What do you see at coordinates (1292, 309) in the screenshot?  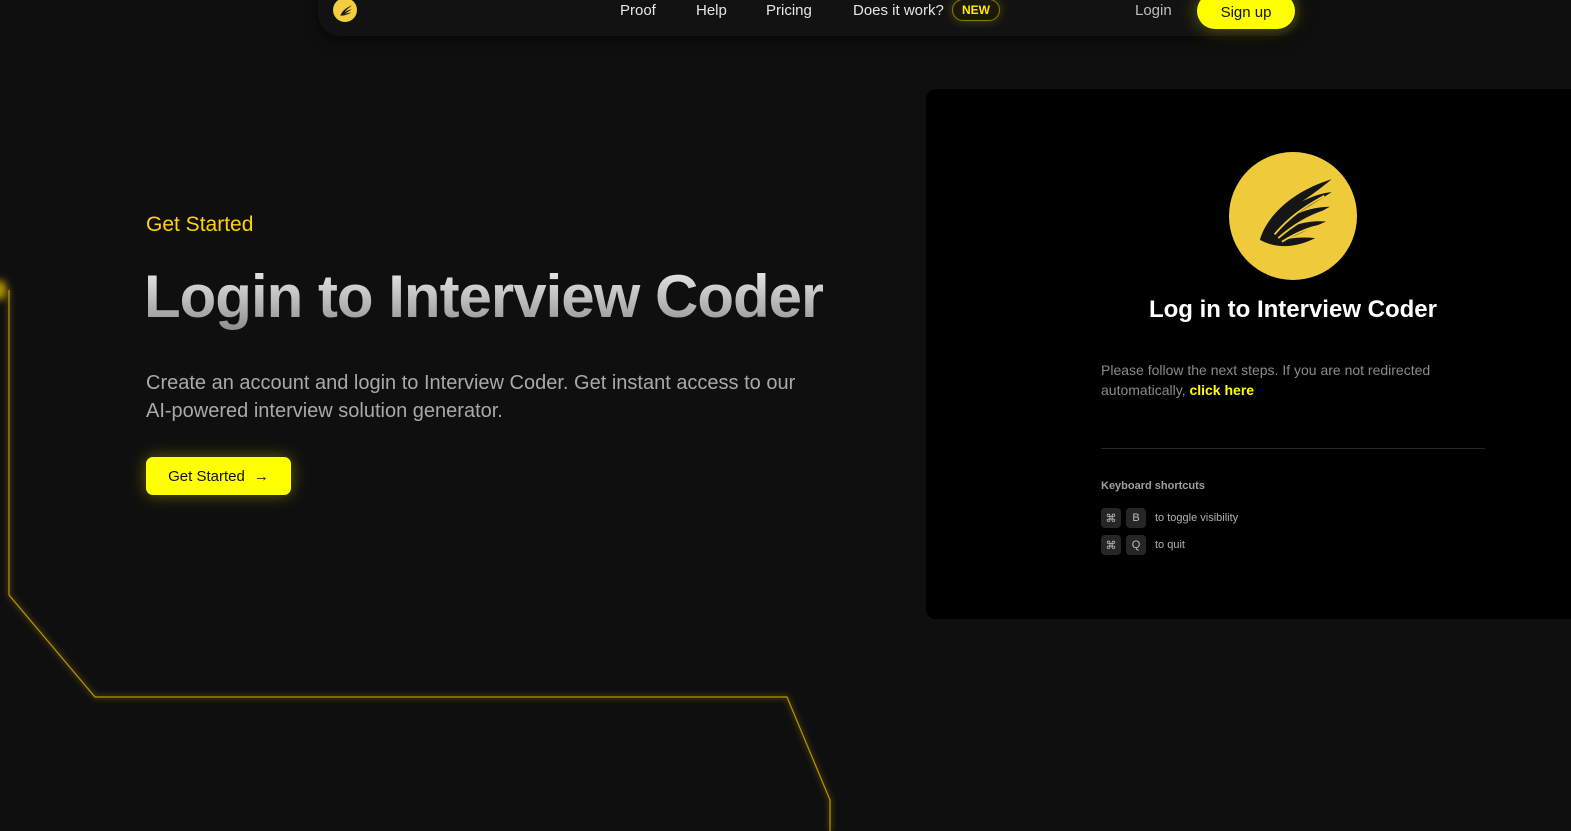 I see `card-title: Log in to Interview Coder` at bounding box center [1292, 309].